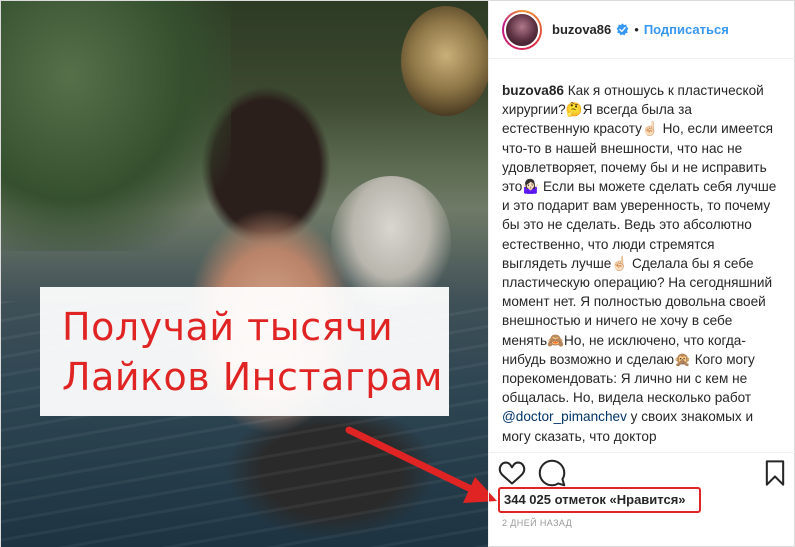 The image size is (795, 547). Describe the element at coordinates (775, 473) in the screenshot. I see `bookmark-icon` at that location.